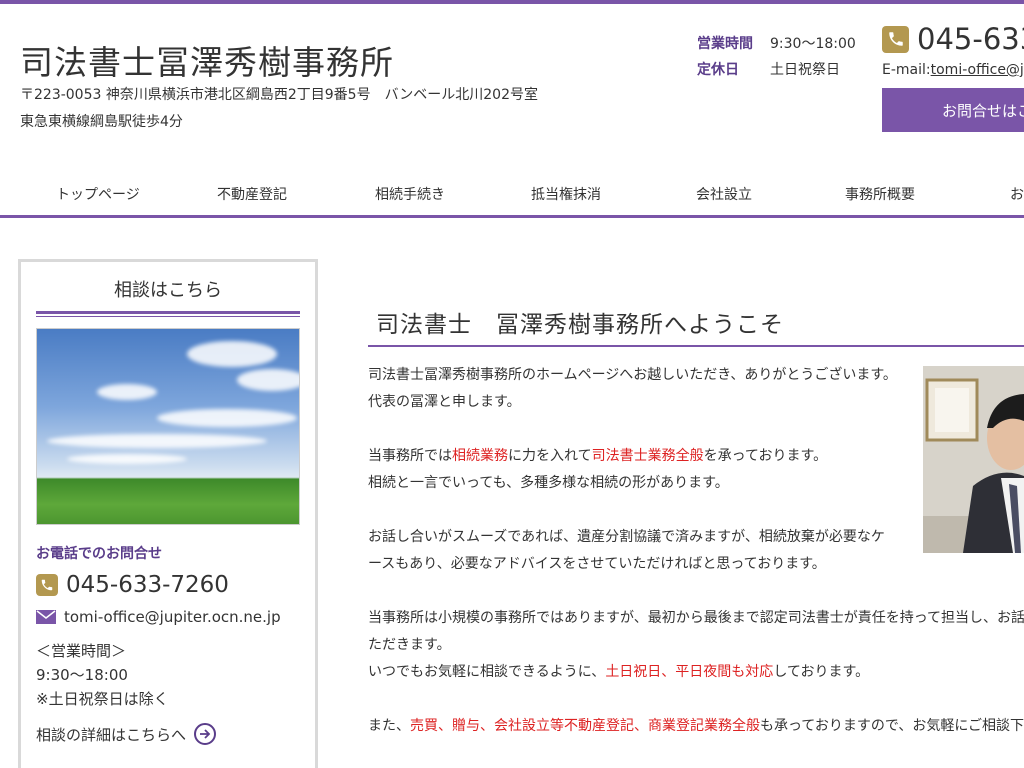 This screenshot has height=768, width=1024. What do you see at coordinates (168, 426) in the screenshot?
I see `sky-field-photo` at bounding box center [168, 426].